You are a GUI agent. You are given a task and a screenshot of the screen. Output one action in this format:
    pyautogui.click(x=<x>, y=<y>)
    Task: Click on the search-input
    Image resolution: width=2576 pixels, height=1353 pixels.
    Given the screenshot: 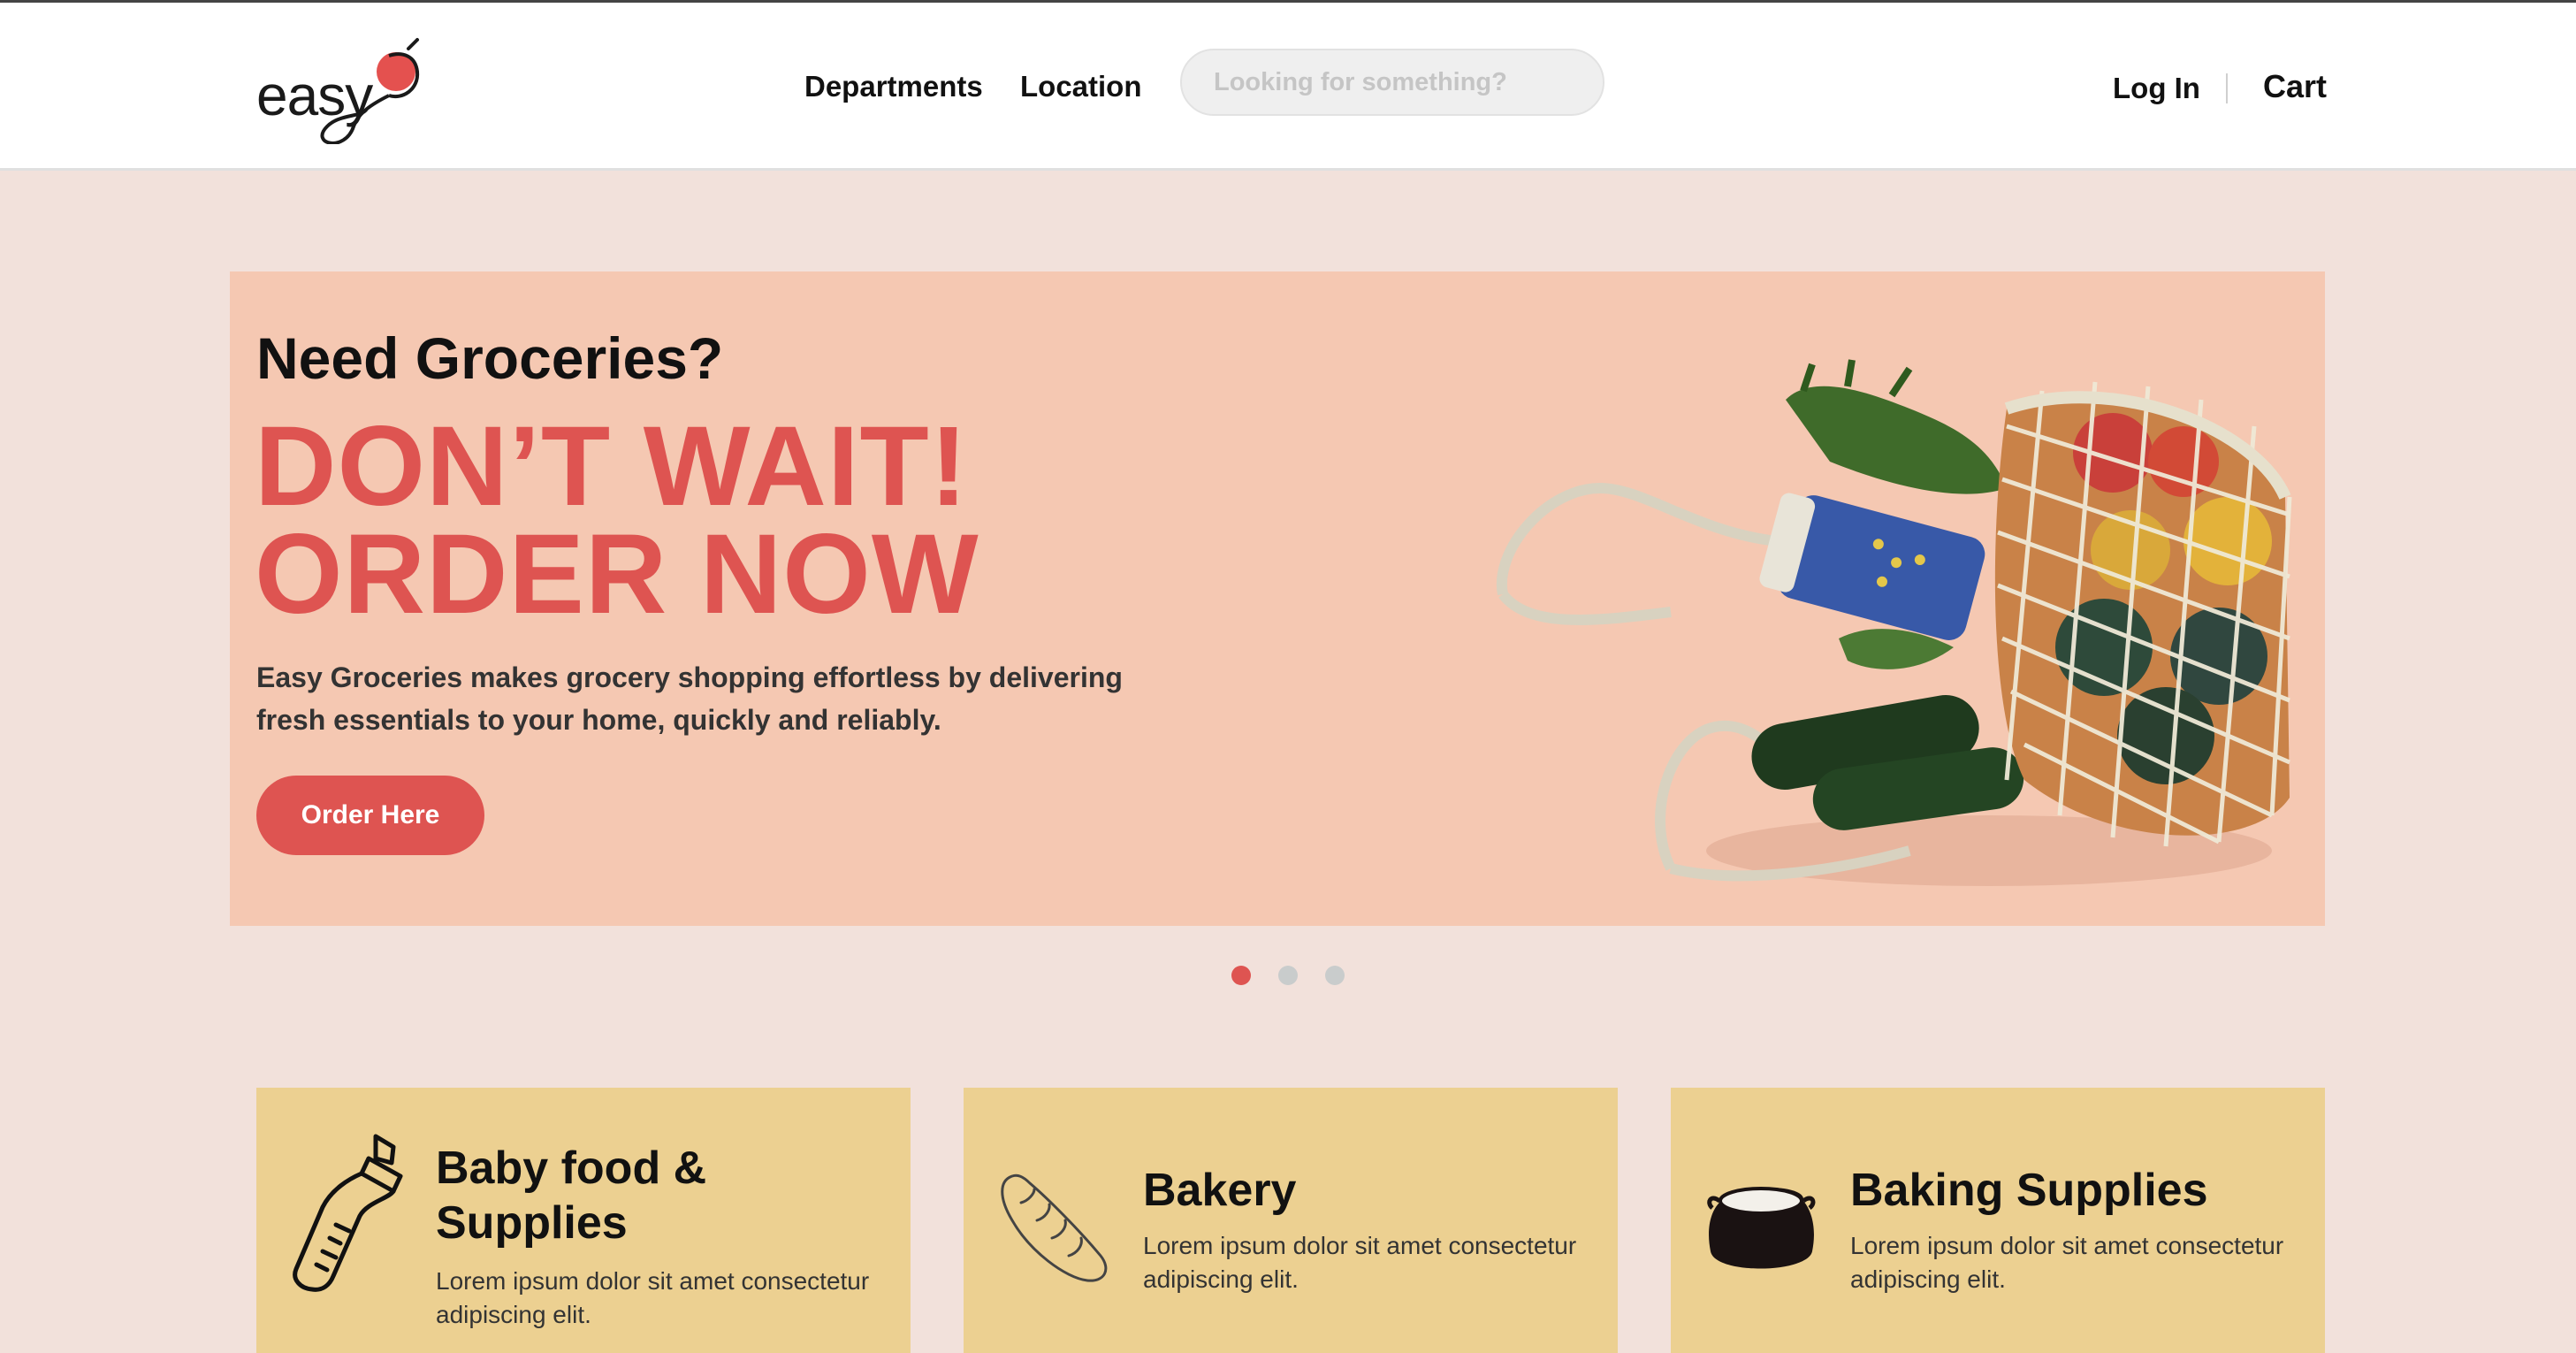 What is the action you would take?
    pyautogui.click(x=1392, y=82)
    